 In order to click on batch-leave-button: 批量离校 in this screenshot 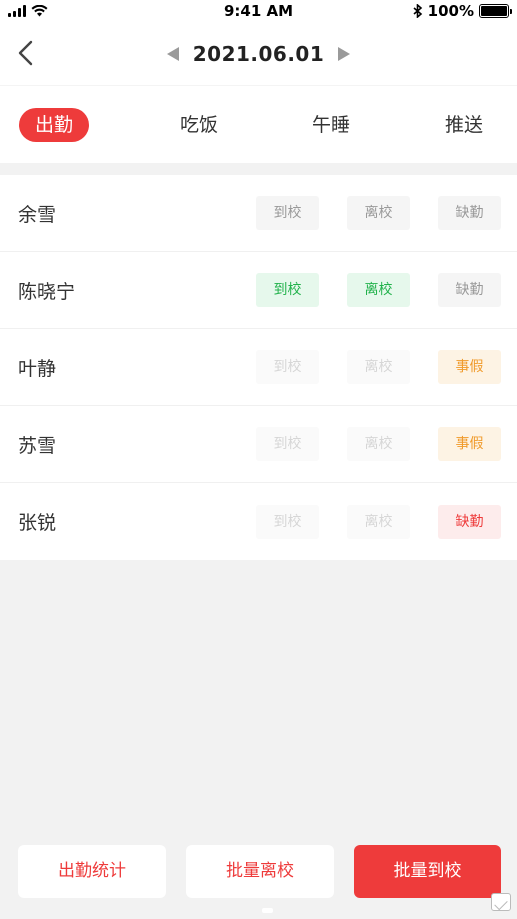, I will do `click(260, 871)`.